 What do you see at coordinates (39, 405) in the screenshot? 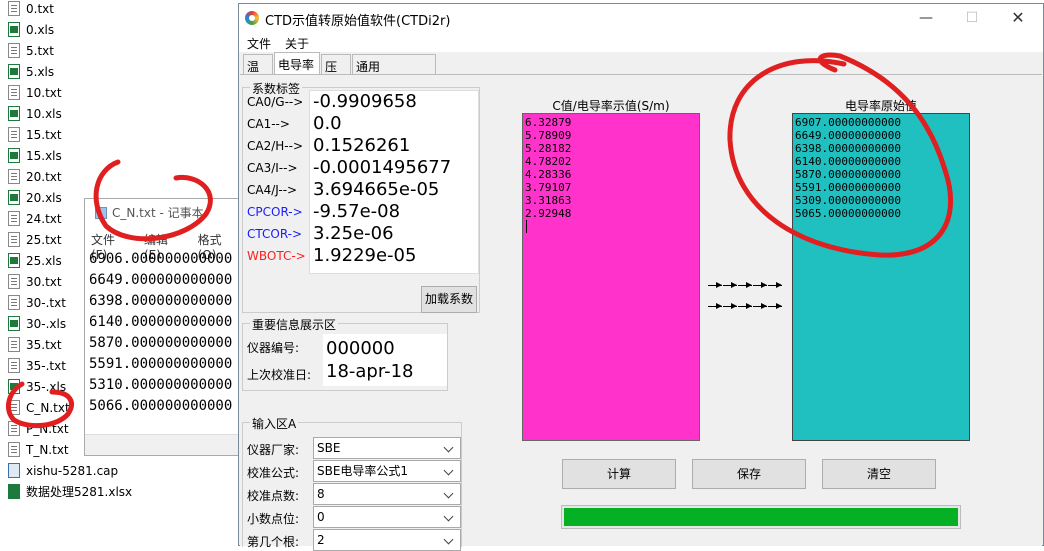
I see `annotation-circle-filename` at bounding box center [39, 405].